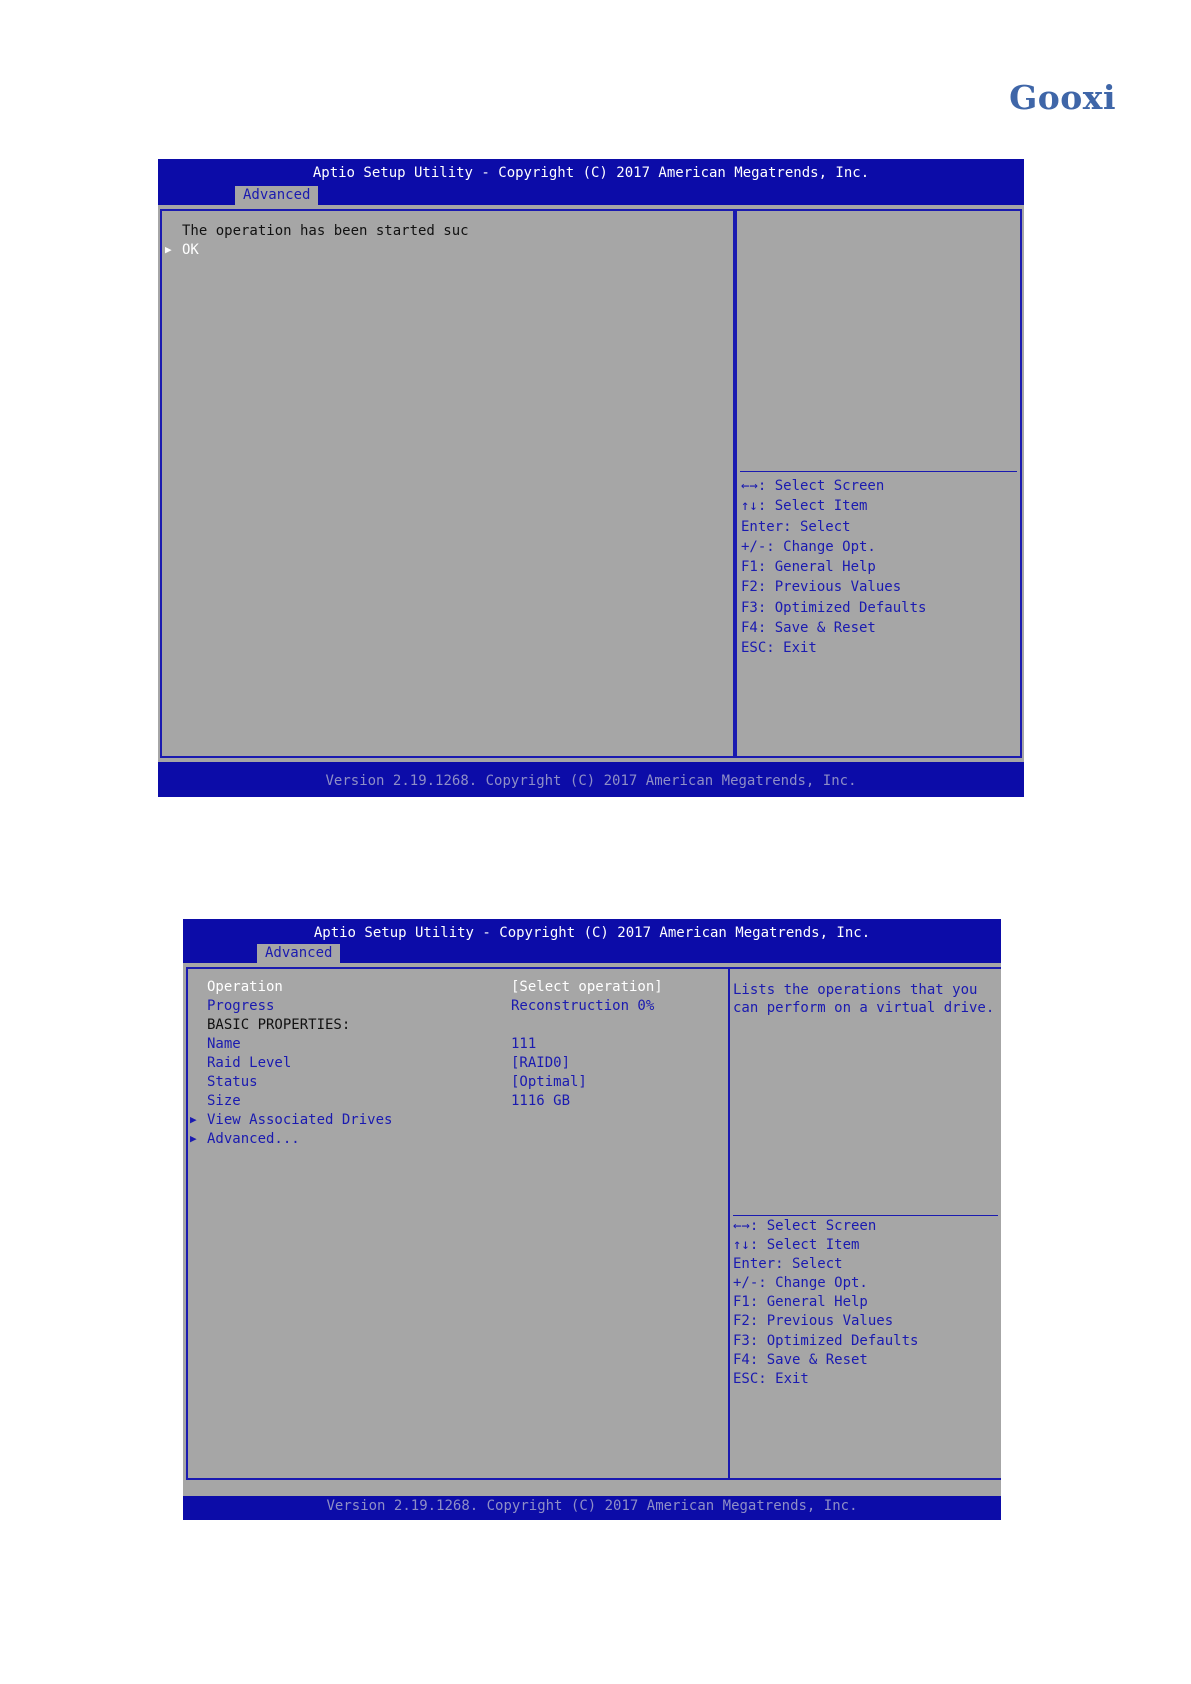 This screenshot has width=1191, height=1684. Describe the element at coordinates (524, 1044) in the screenshot. I see `name-value: 111` at that location.